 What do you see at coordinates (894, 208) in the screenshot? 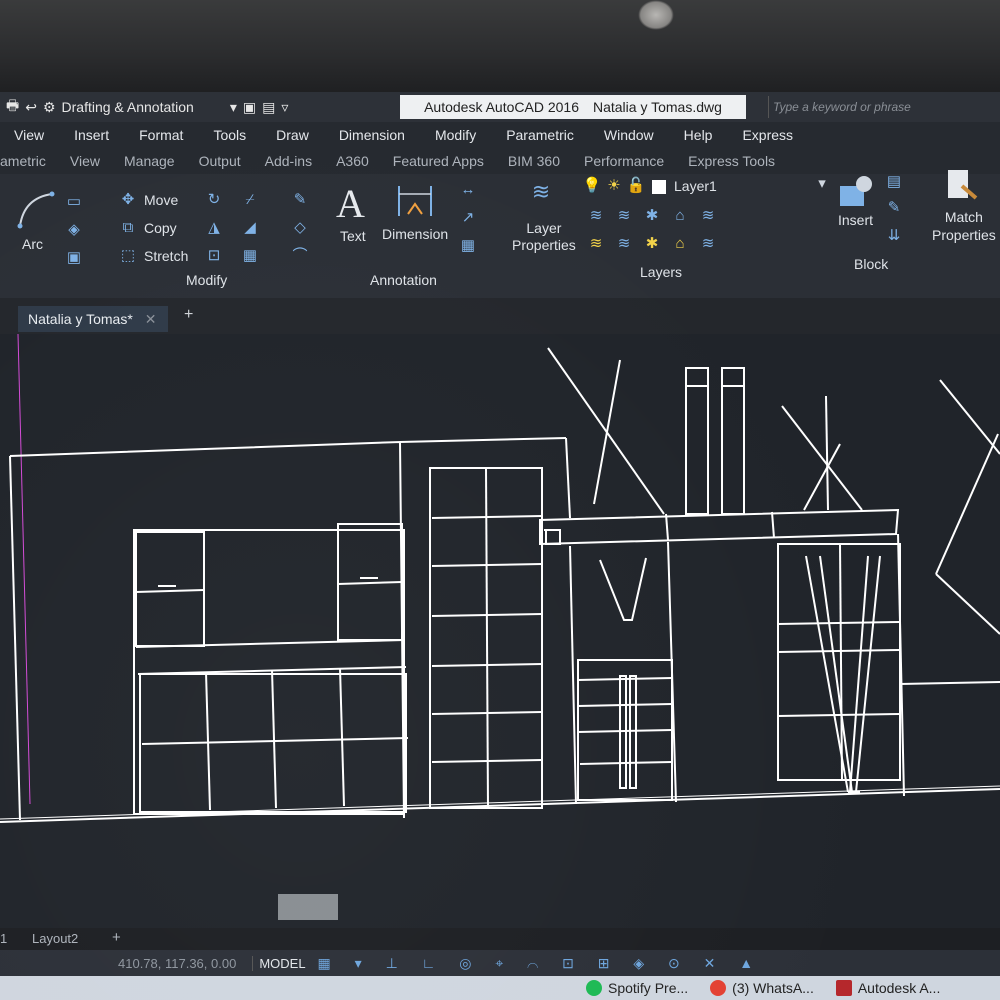
I see `edit-block-icon: ✎` at bounding box center [894, 208].